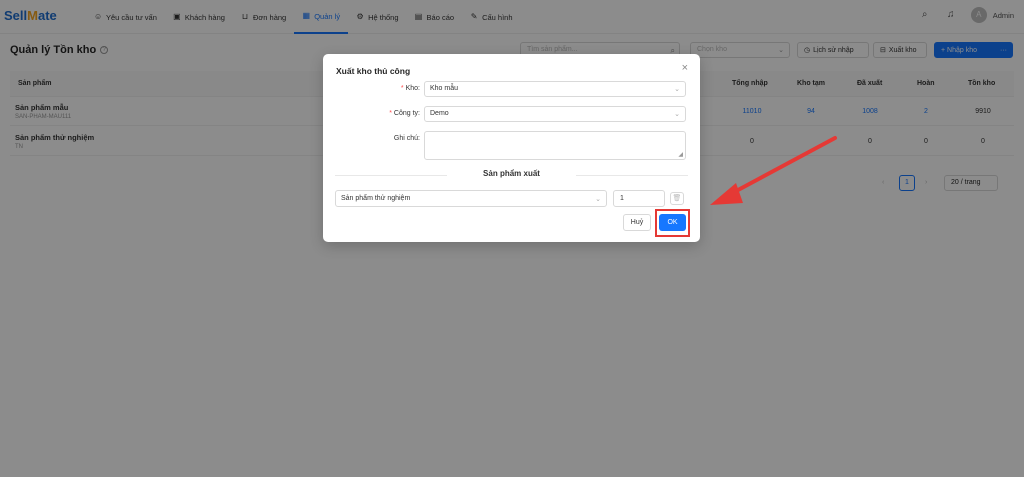  I want to click on note-label: Ghi chú:, so click(406, 138).